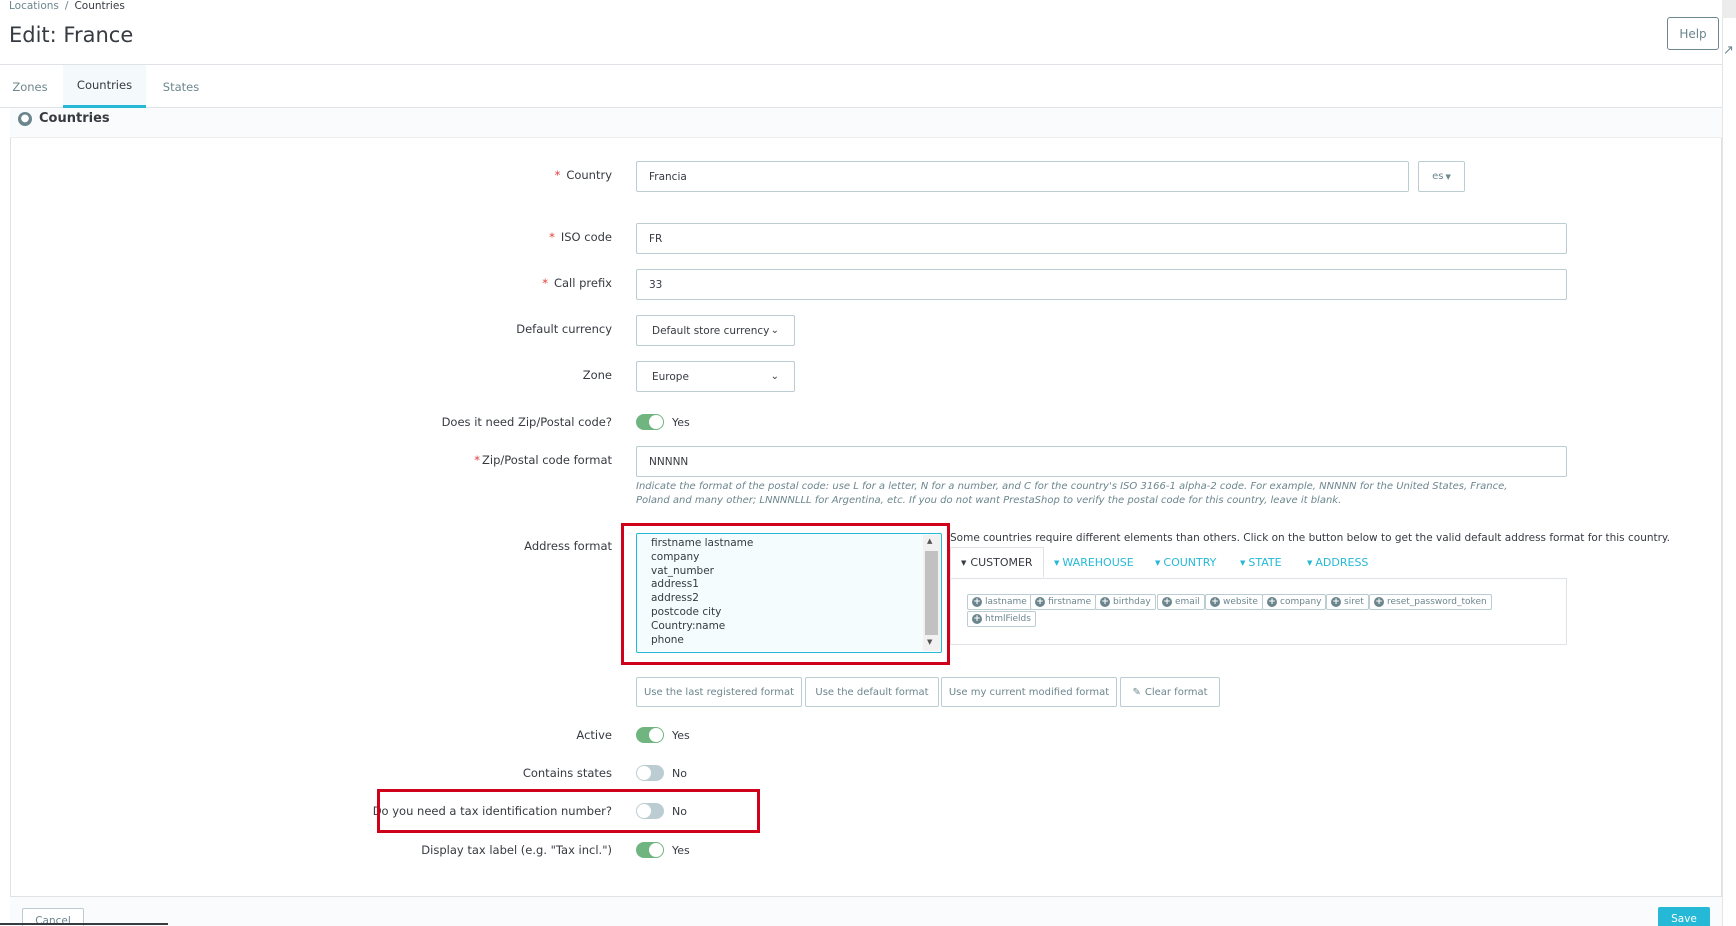 The width and height of the screenshot is (1736, 926). Describe the element at coordinates (1430, 602) in the screenshot. I see `field-chip-reset-password-token: + reset_password_token` at that location.